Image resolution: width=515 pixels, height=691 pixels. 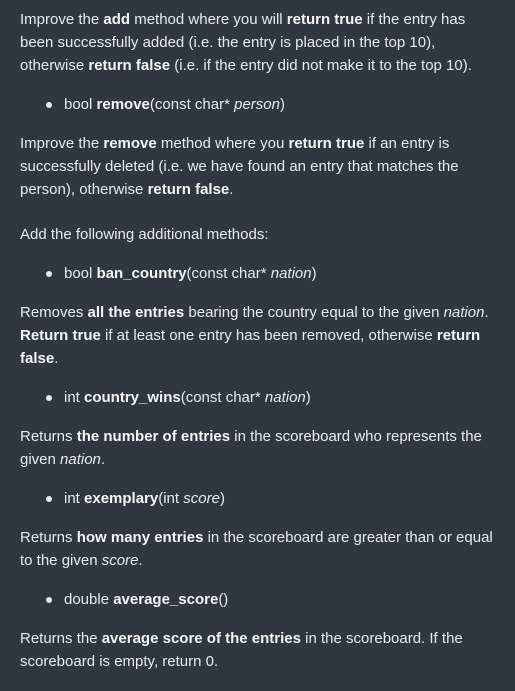 I want to click on text: bearing the country equal to the given, so click(x=314, y=312).